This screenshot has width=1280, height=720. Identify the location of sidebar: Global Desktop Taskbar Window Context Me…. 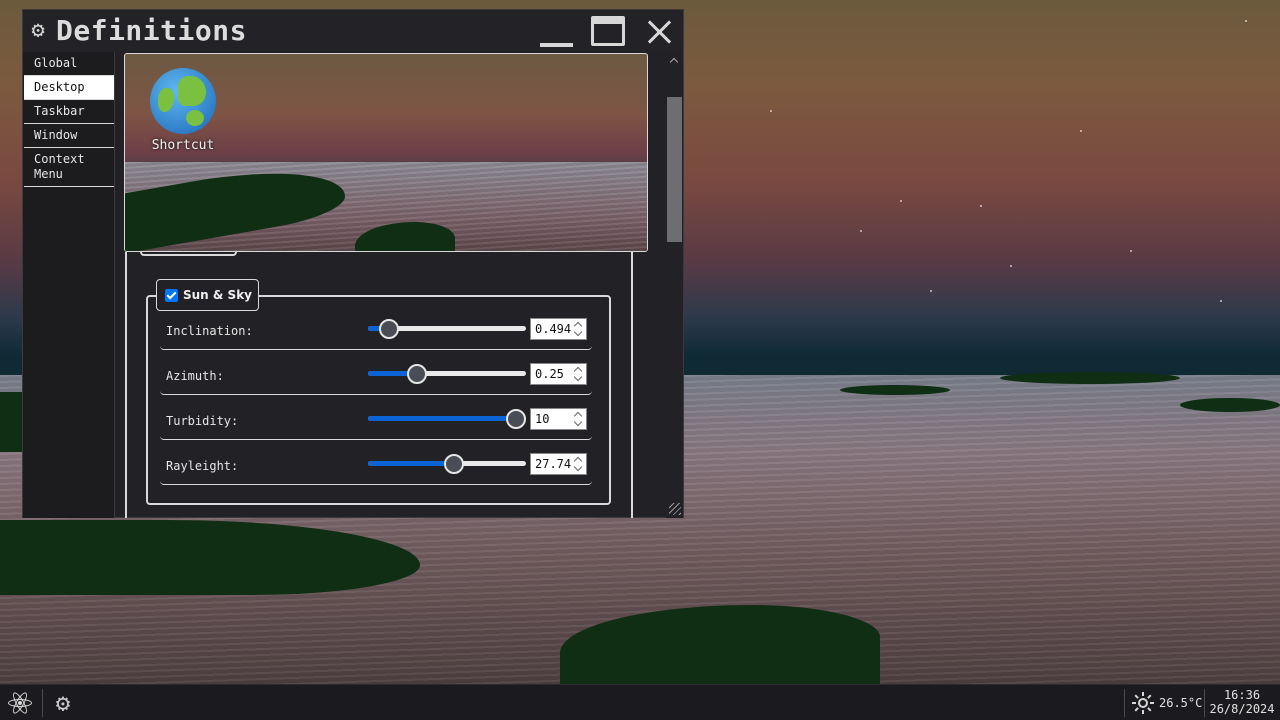
(69, 285).